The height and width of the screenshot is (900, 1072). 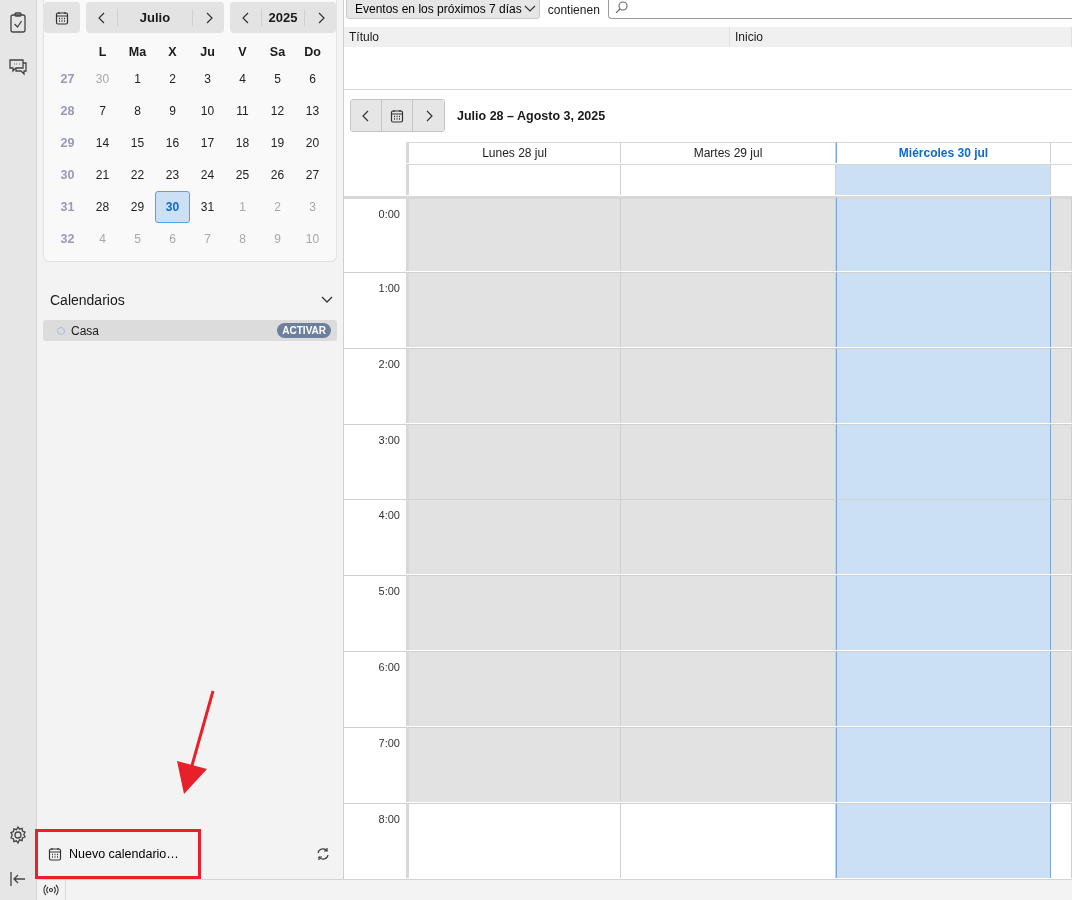 What do you see at coordinates (207, 79) in the screenshot?
I see `calendar-day: 3` at bounding box center [207, 79].